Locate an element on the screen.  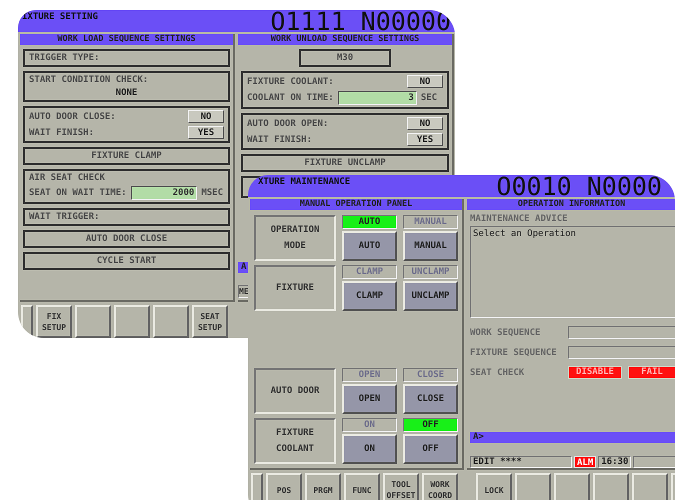
info-label: SEAT CHECK is located at coordinates (498, 373).